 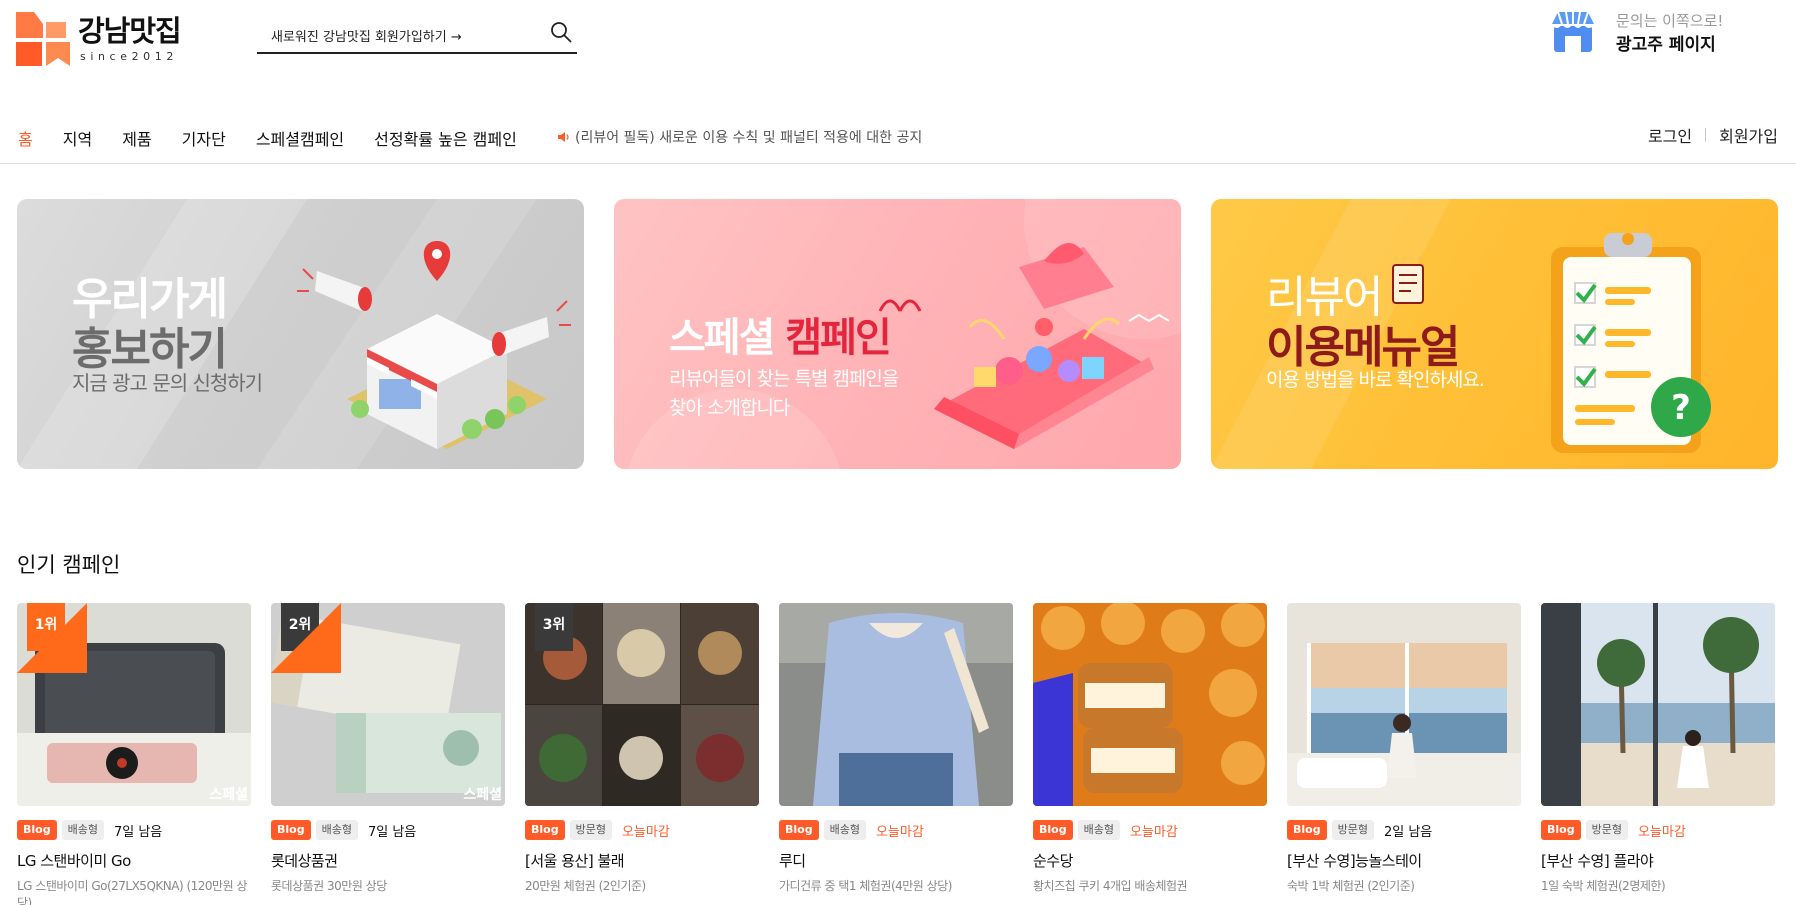 I want to click on campaign-title: 롯데상품권, so click(x=304, y=860).